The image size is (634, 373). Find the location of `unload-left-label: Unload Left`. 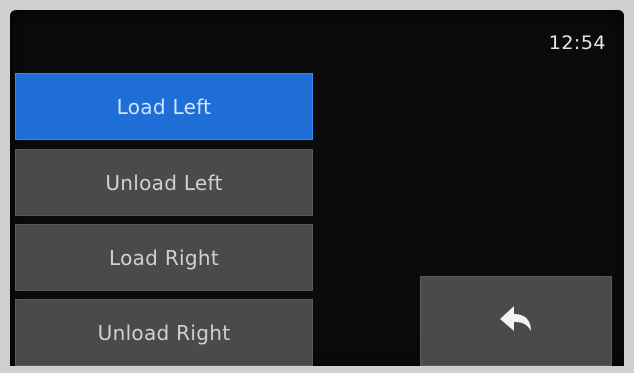

unload-left-label: Unload Left is located at coordinates (164, 182).